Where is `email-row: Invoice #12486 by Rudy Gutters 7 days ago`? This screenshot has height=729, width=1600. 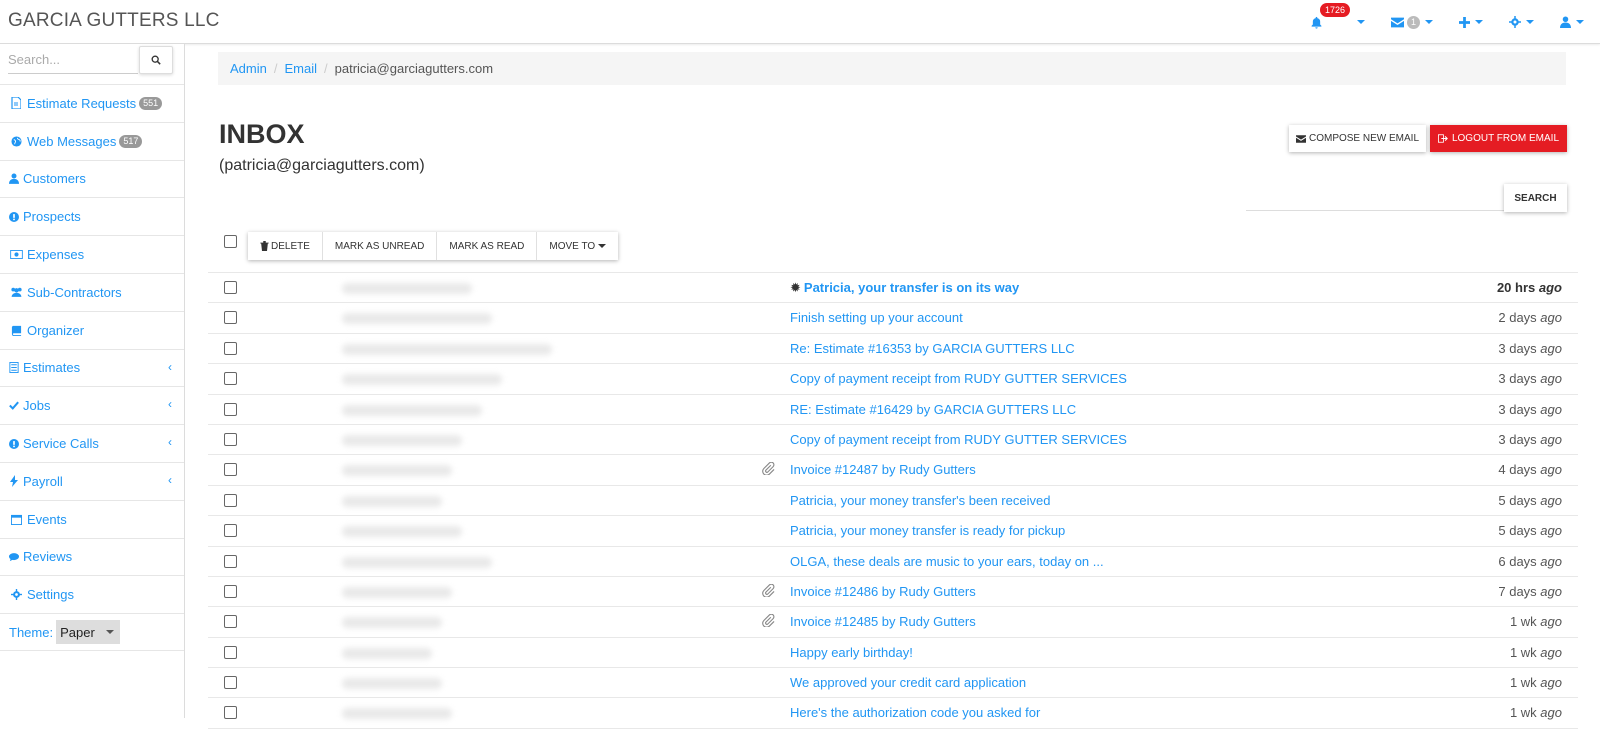 email-row: Invoice #12486 by Rudy Gutters 7 days ago is located at coordinates (893, 592).